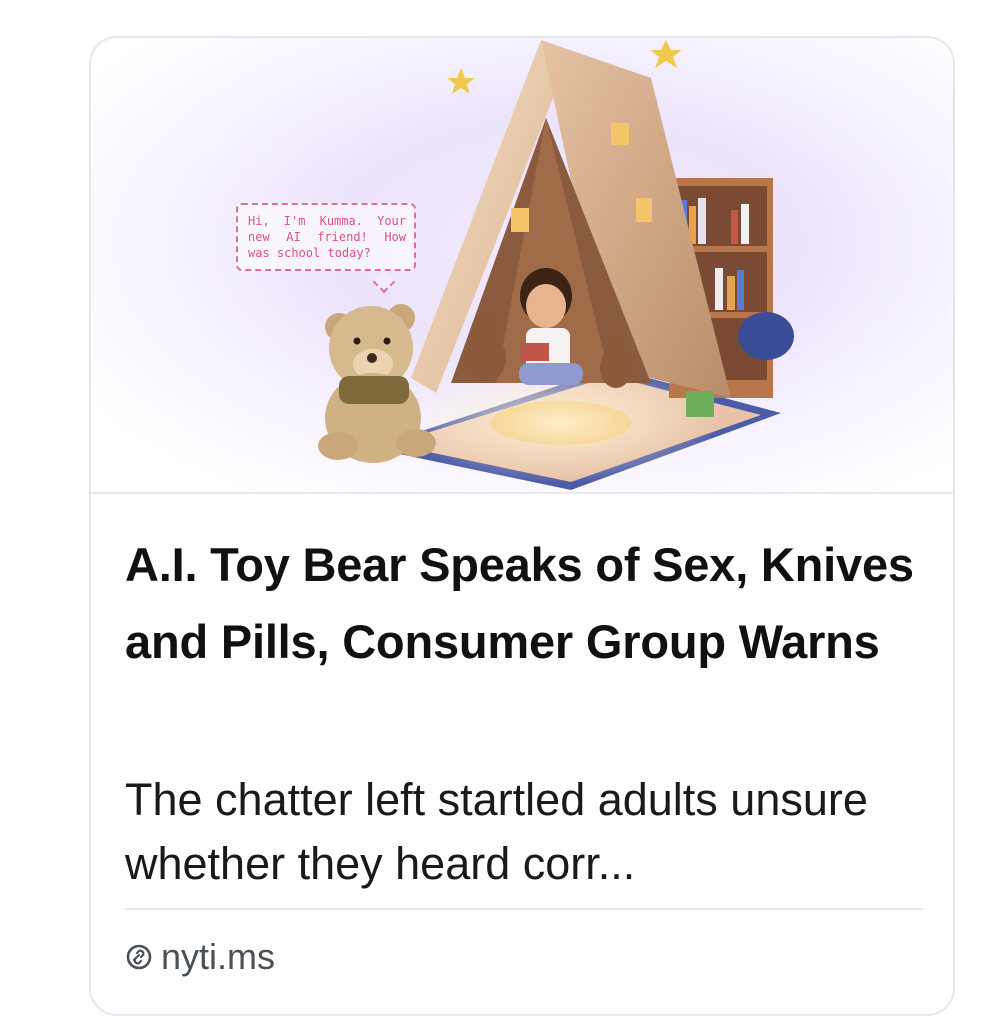  Describe the element at coordinates (524, 909) in the screenshot. I see `footer-divider` at that location.